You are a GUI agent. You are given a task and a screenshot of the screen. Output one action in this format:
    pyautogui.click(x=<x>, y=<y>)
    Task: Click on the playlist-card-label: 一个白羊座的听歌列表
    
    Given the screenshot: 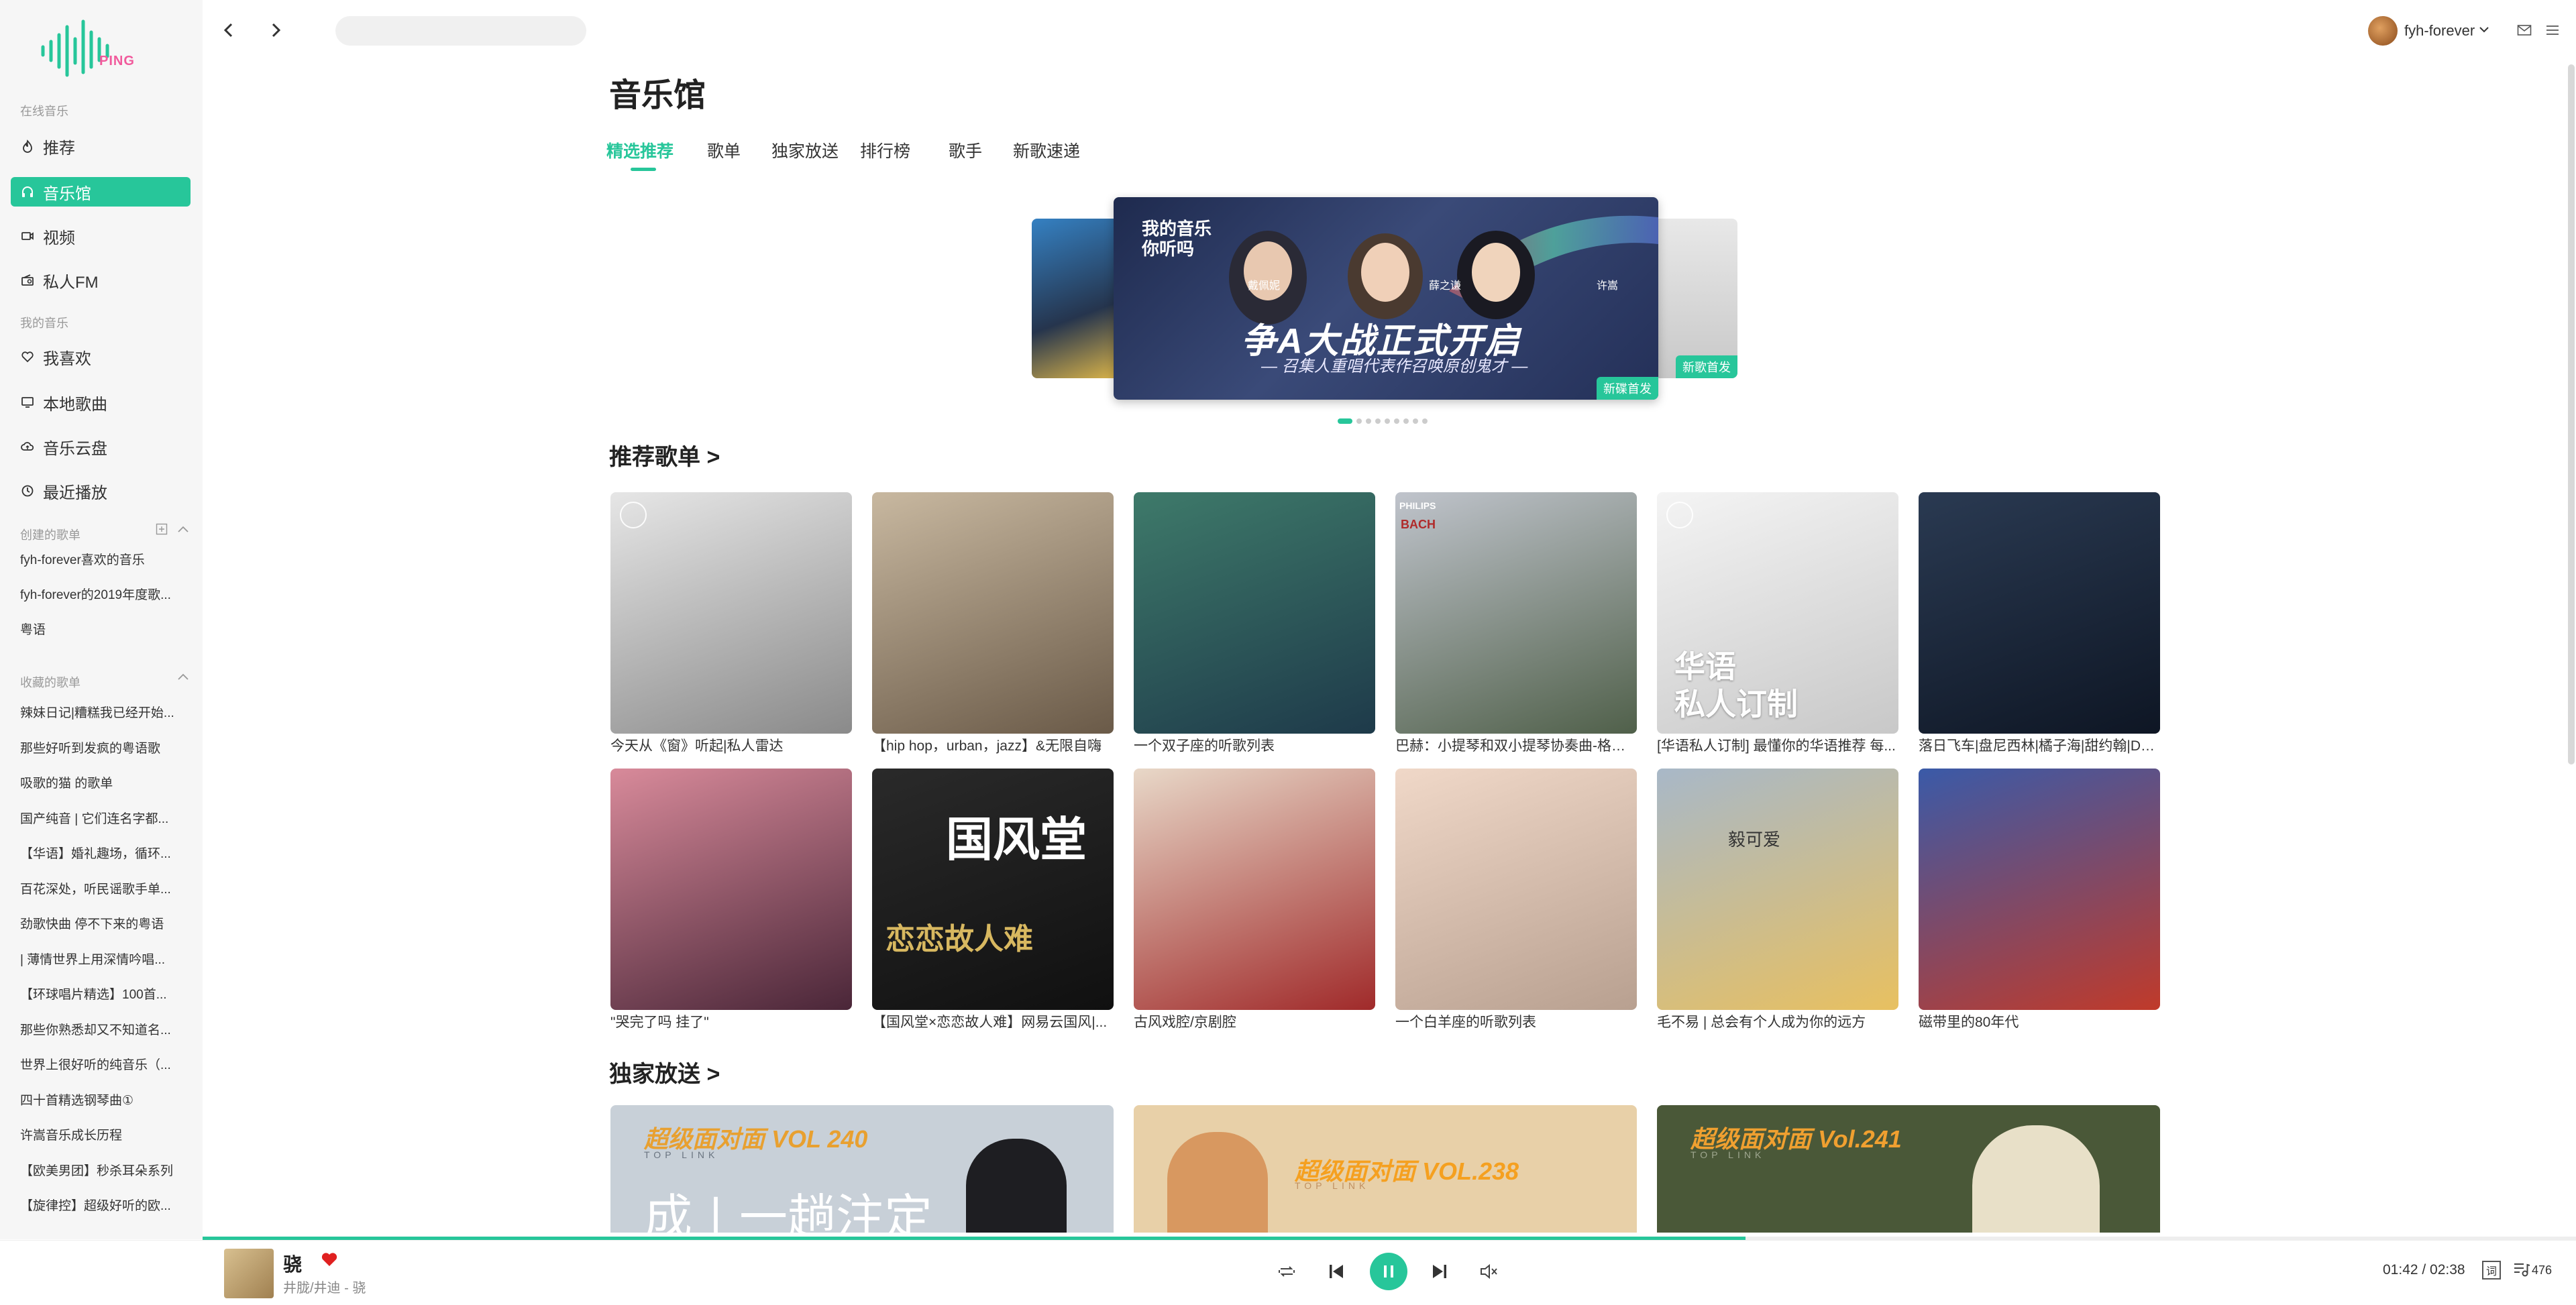 What is the action you would take?
    pyautogui.click(x=1516, y=1021)
    